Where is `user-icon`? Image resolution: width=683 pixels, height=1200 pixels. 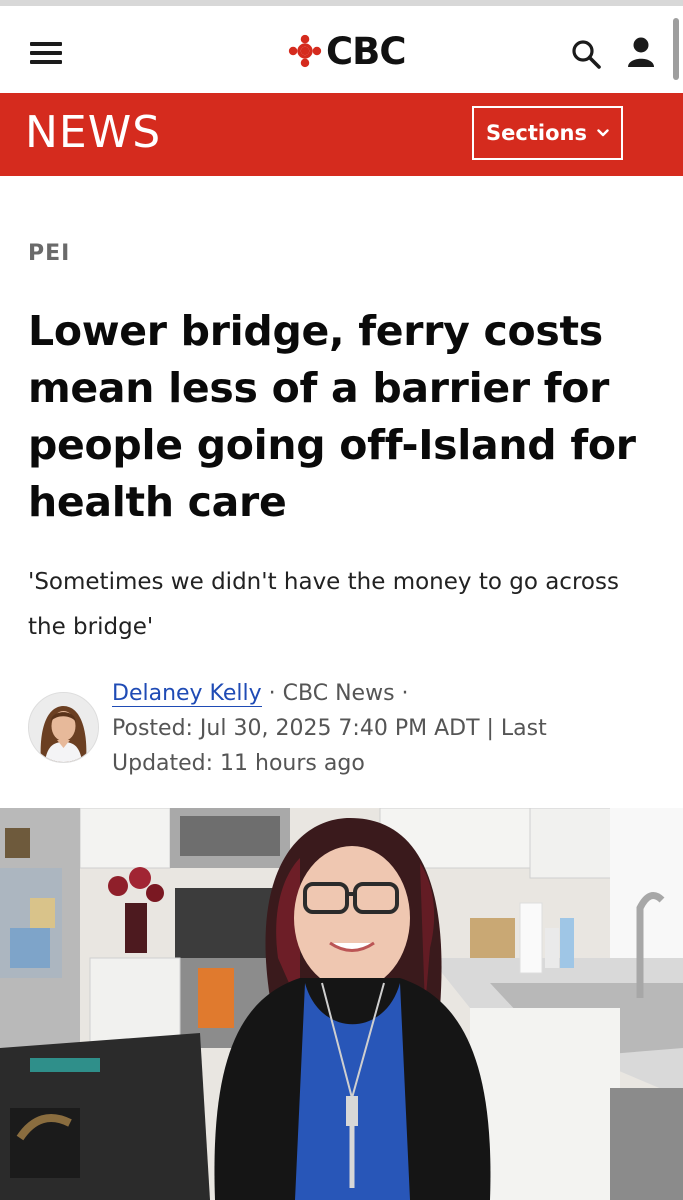
user-icon is located at coordinates (641, 52).